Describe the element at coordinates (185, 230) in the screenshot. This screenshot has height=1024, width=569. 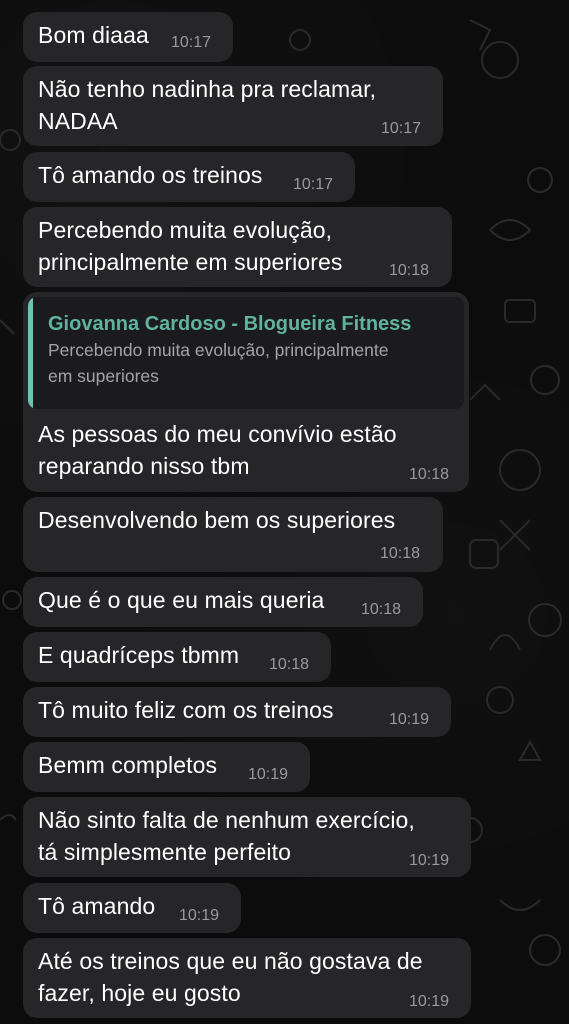
I see `message-text: Percebendo muita evolução,` at that location.